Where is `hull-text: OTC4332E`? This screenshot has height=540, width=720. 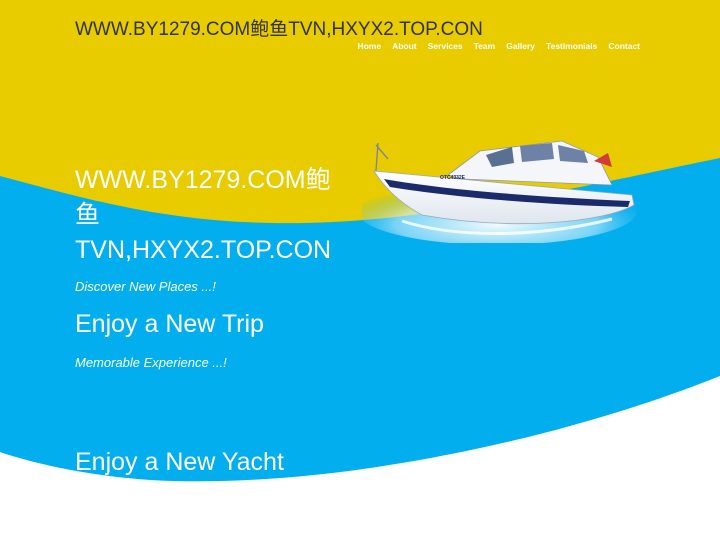
hull-text: OTC4332E is located at coordinates (453, 178).